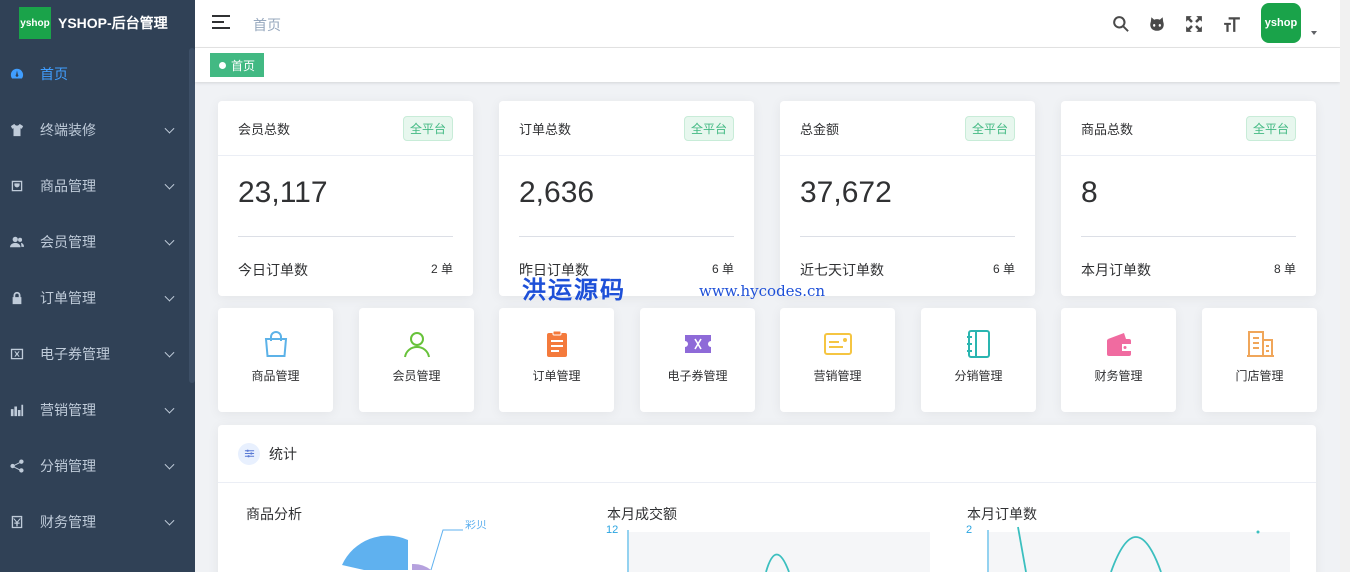  Describe the element at coordinates (97, 130) in the screenshot. I see `sidebar-item-terminal-decor: 终端装修` at that location.